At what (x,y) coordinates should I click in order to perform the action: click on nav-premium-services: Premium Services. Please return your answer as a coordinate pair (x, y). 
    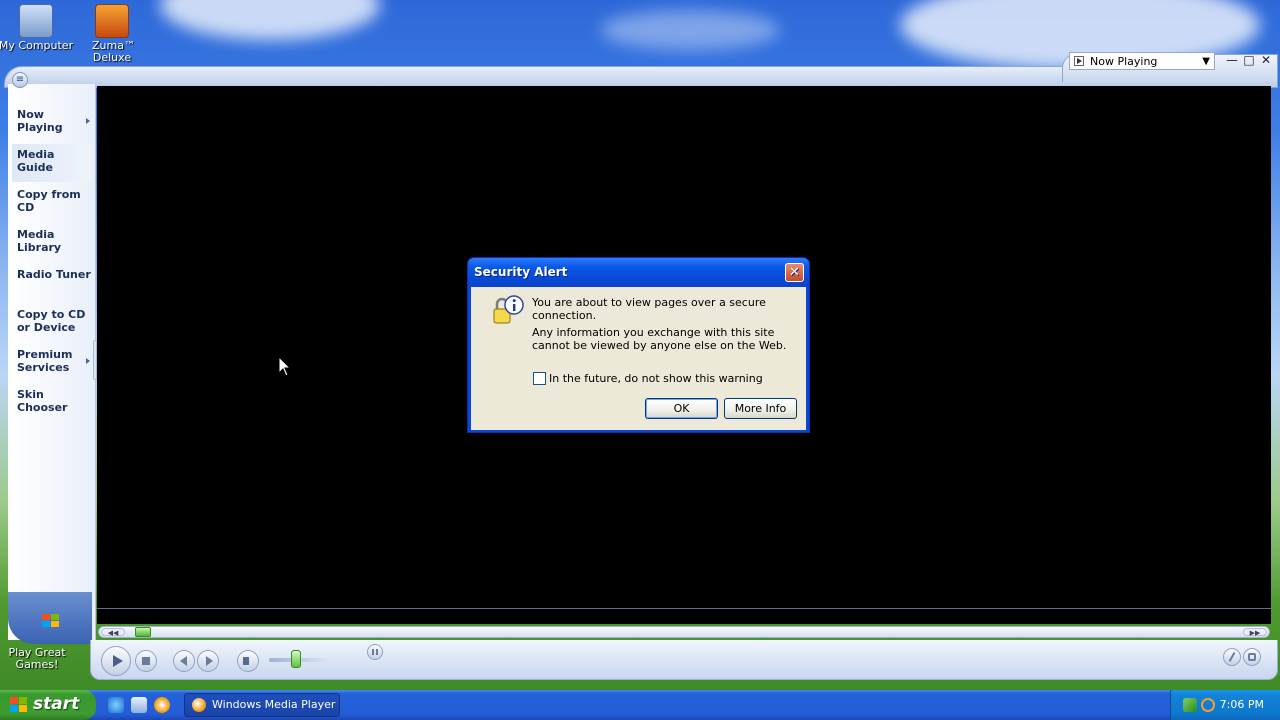
    Looking at the image, I should click on (52, 363).